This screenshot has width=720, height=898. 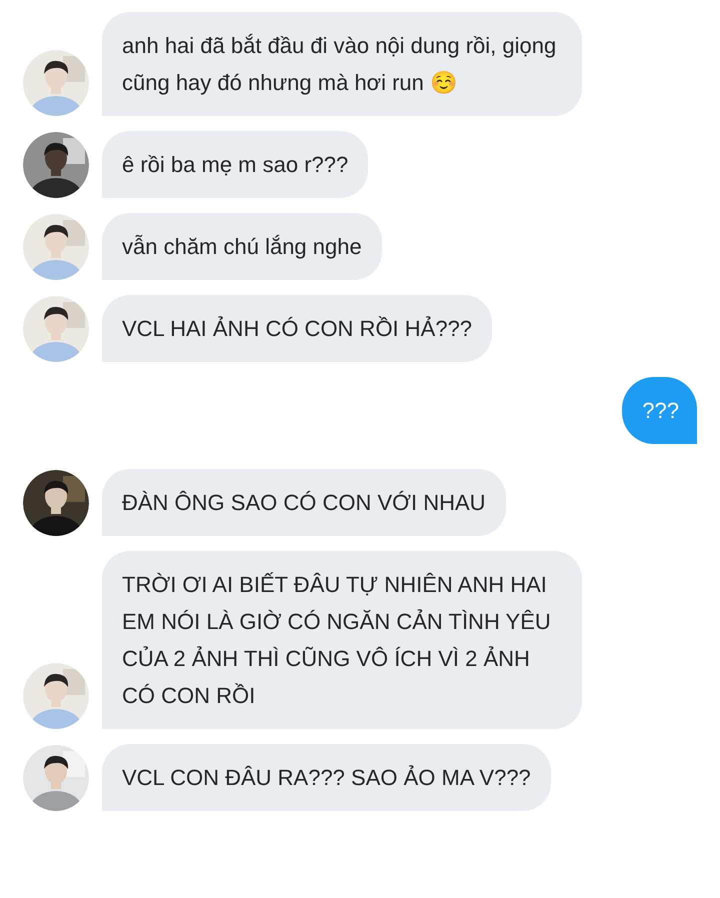 I want to click on message-bubble: anh hai đã bắt đầu đi vào nội dung rồi, giọng cũng hay đó nhưng mà hơi run ☺, so click(x=342, y=64).